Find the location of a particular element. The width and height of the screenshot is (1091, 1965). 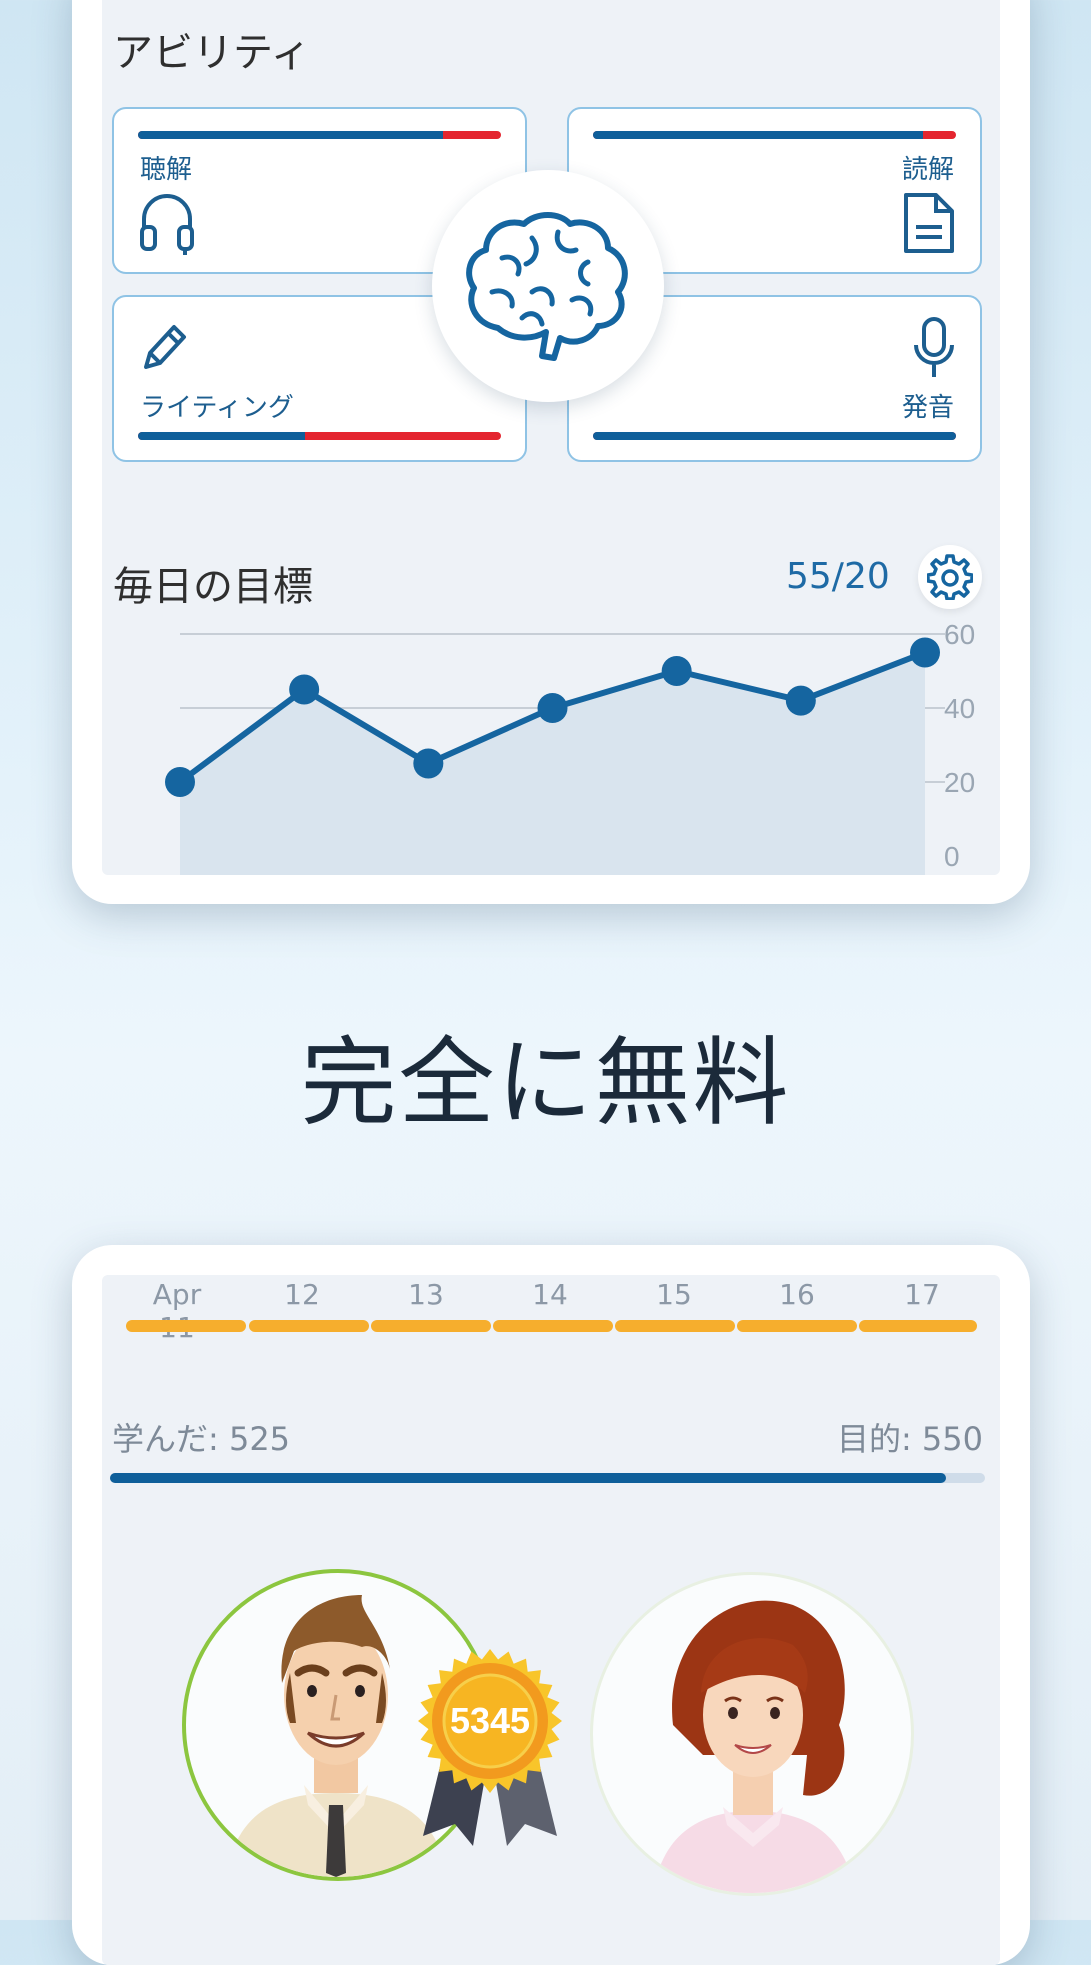

daily-goal-chart: 60 40 20 0 is located at coordinates (570, 747).